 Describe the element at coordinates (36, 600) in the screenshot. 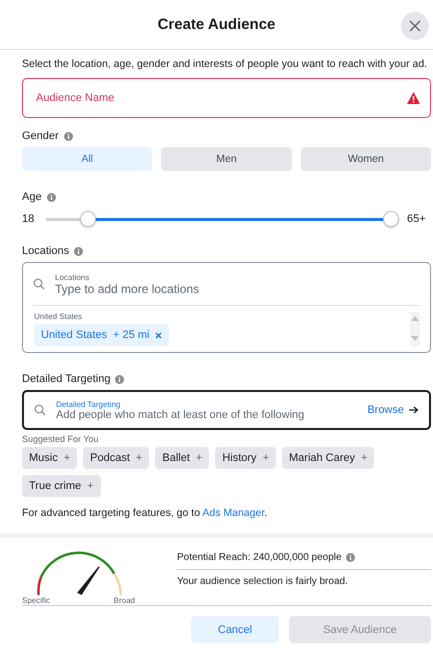

I see `specific-label: Specific` at that location.